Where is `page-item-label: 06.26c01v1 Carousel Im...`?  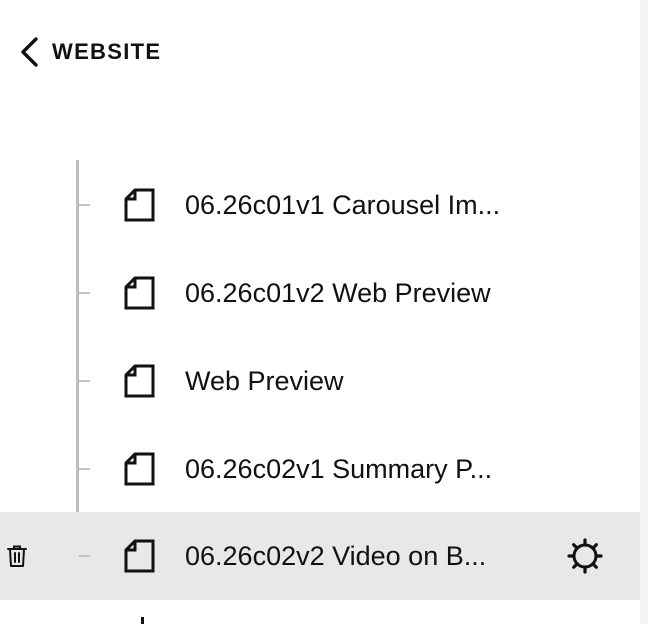 page-item-label: 06.26c01v1 Carousel Im... is located at coordinates (343, 205).